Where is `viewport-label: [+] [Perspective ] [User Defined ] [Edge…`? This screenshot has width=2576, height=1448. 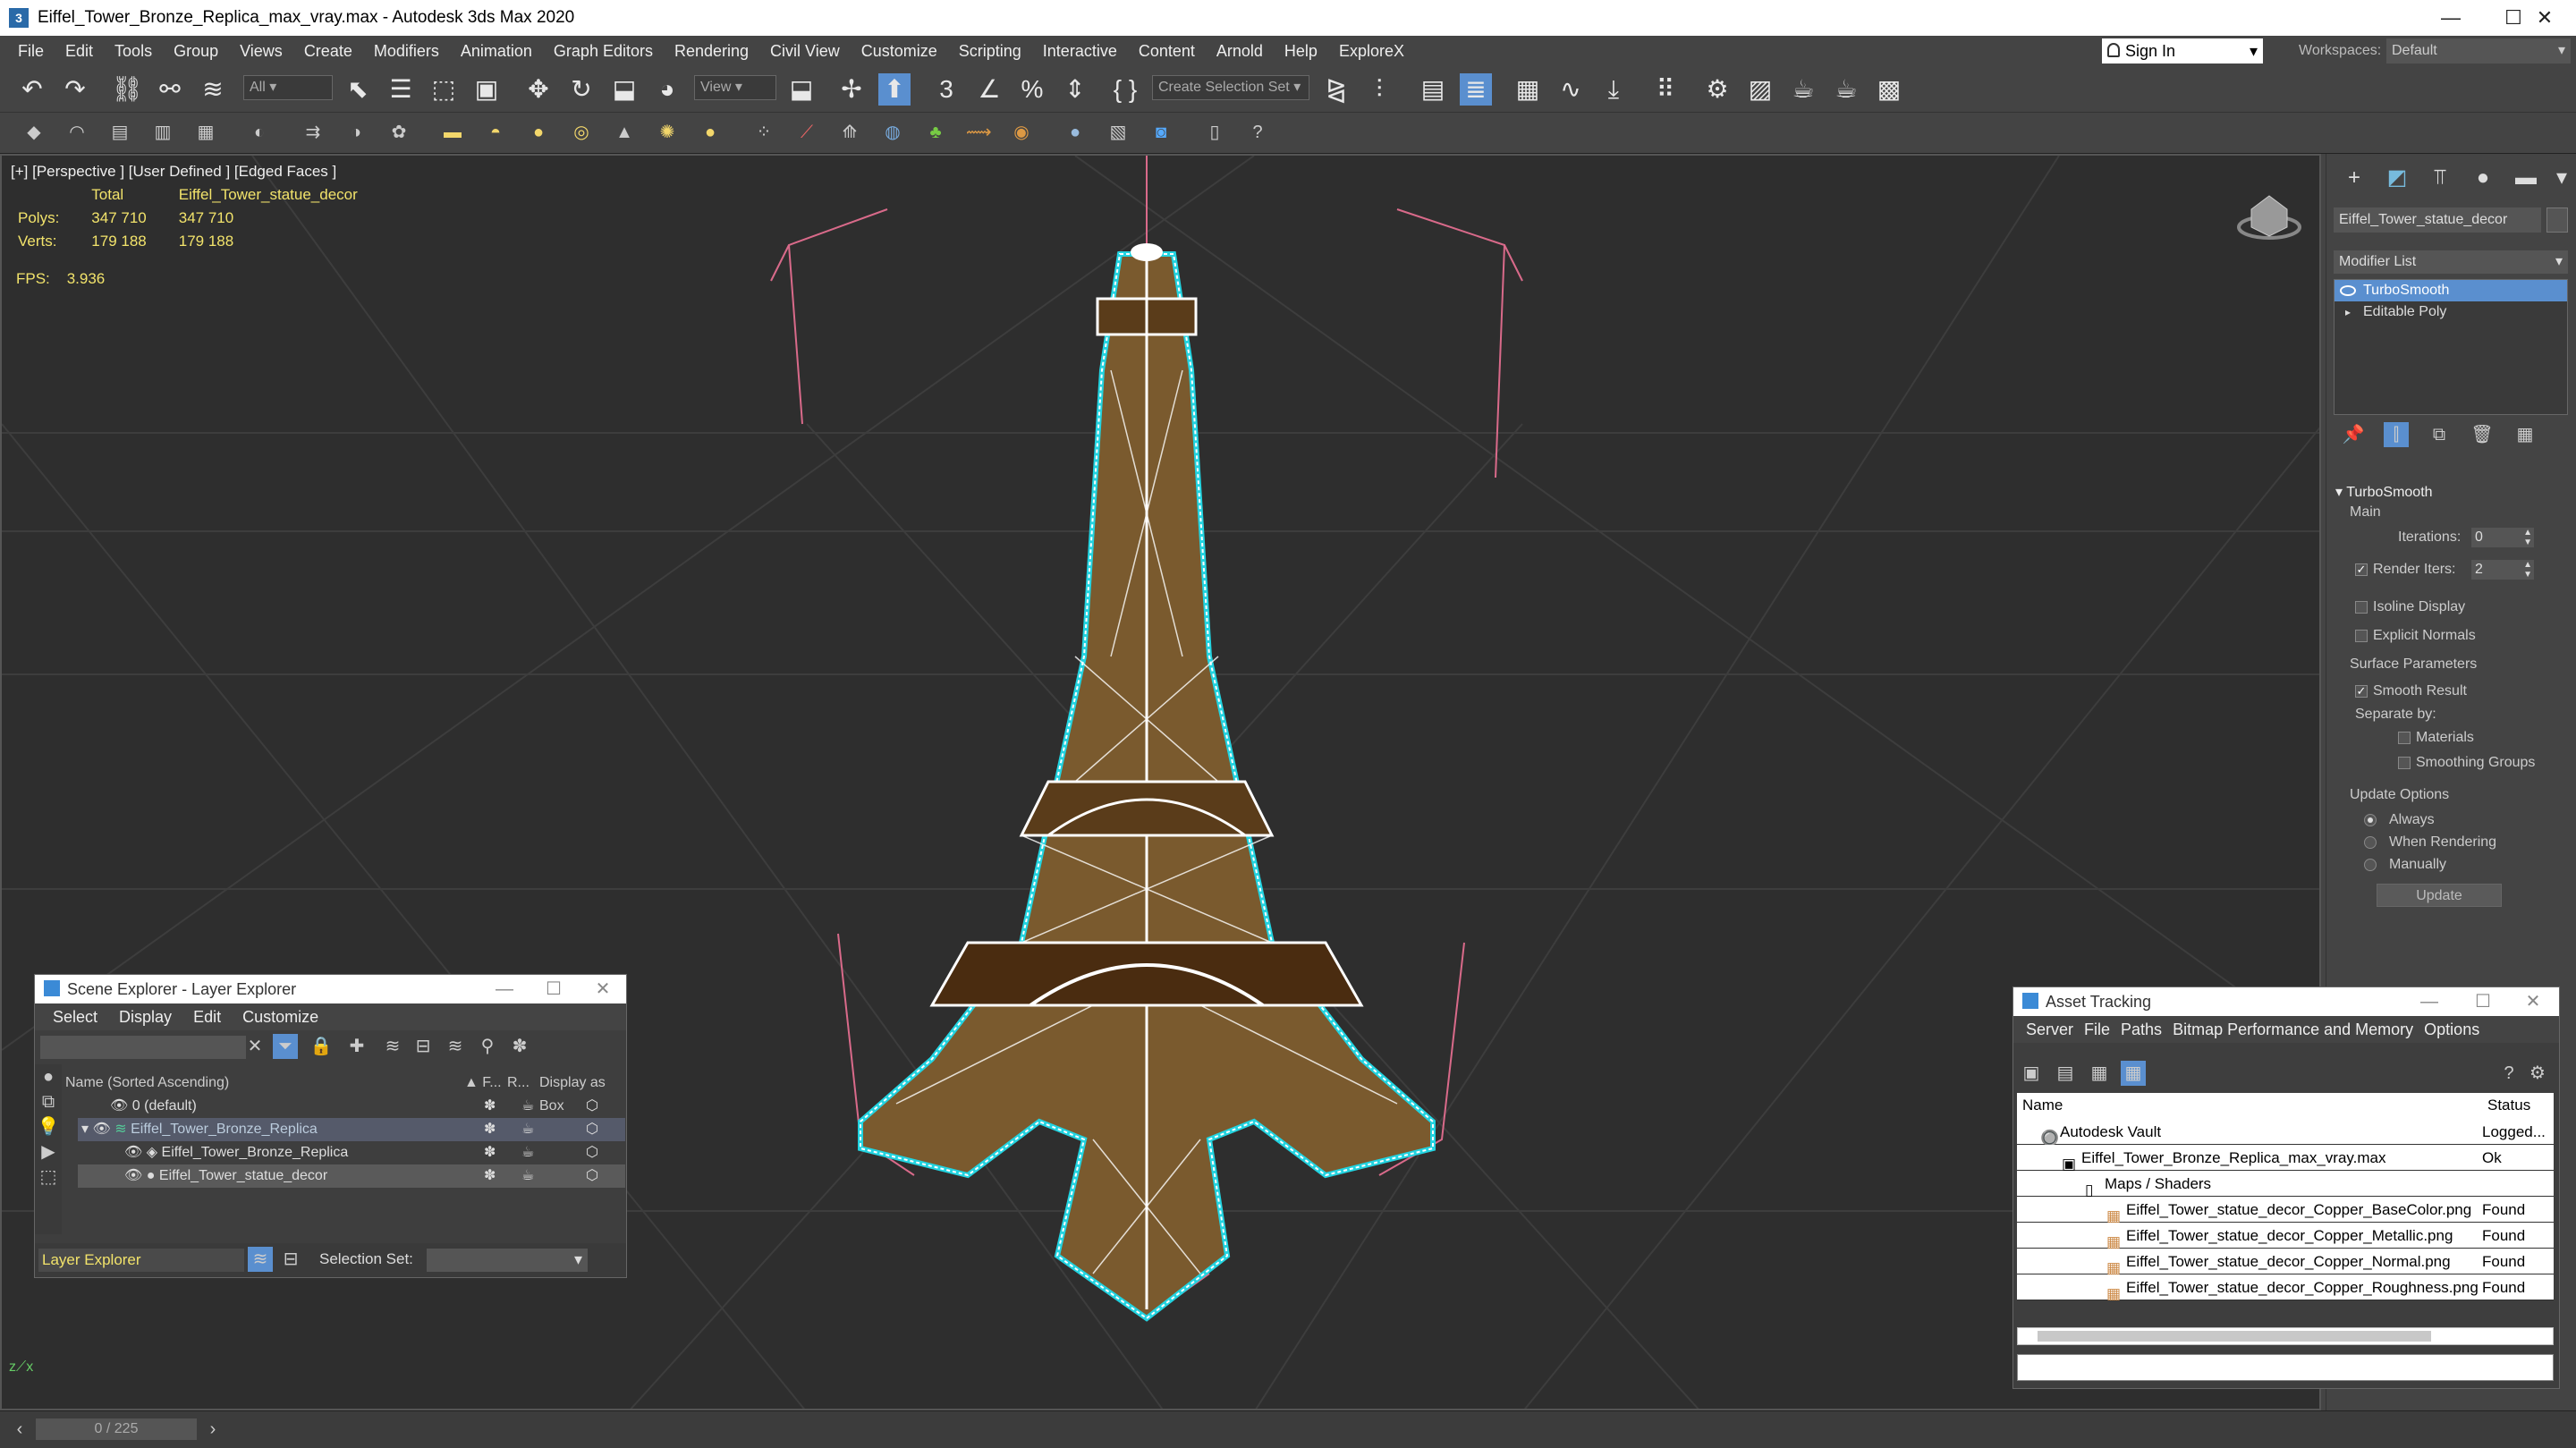
viewport-label: [+] [Perspective ] [User Defined ] [Edge… is located at coordinates (173, 172).